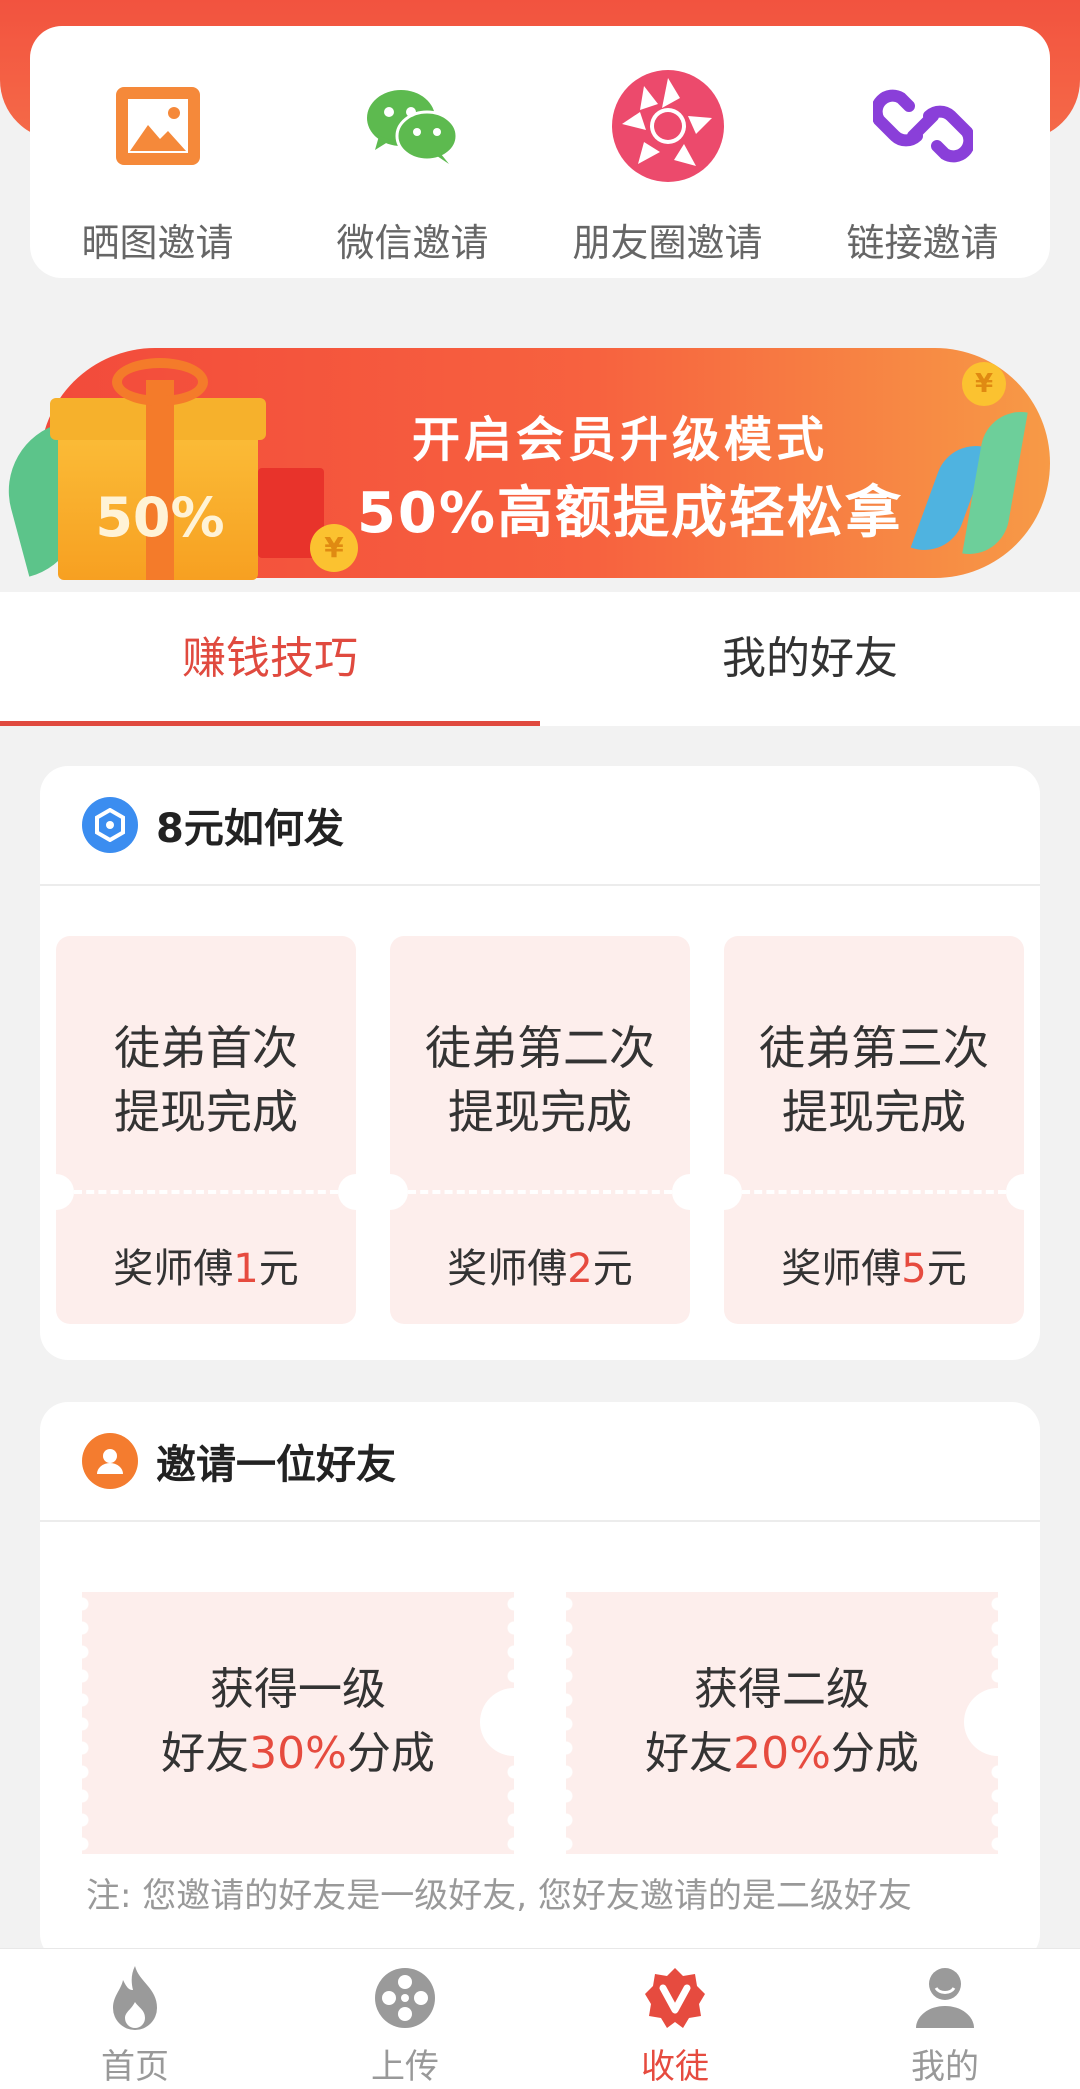 The width and height of the screenshot is (1080, 2089). I want to click on reward-amount: 2, so click(580, 1269).